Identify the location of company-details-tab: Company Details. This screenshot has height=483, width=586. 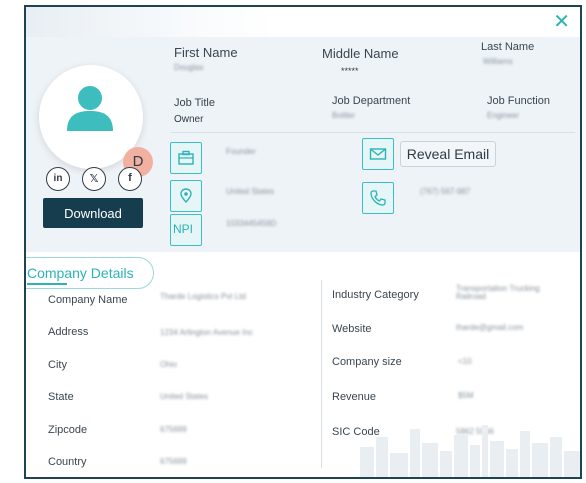
(90, 273).